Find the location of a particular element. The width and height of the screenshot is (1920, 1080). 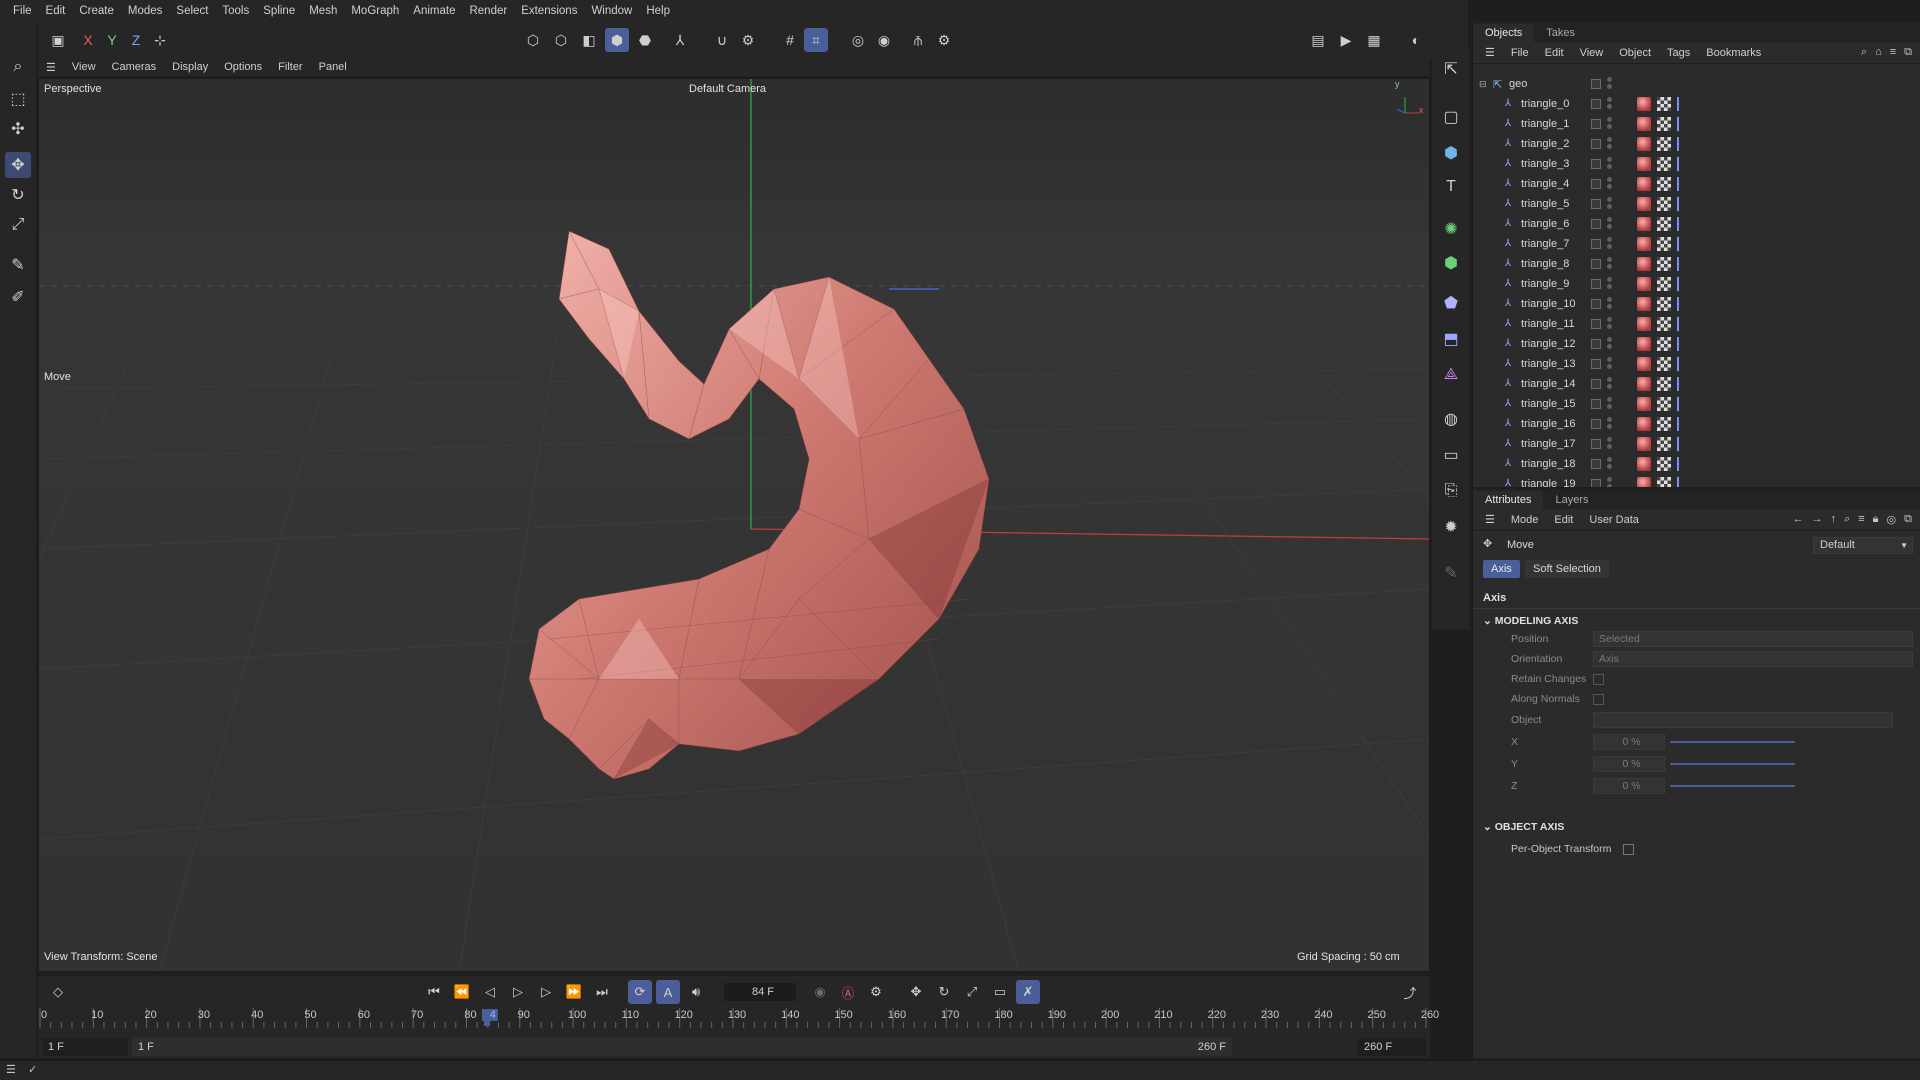

attributes-menu-edit: Edit is located at coordinates (1563, 520).